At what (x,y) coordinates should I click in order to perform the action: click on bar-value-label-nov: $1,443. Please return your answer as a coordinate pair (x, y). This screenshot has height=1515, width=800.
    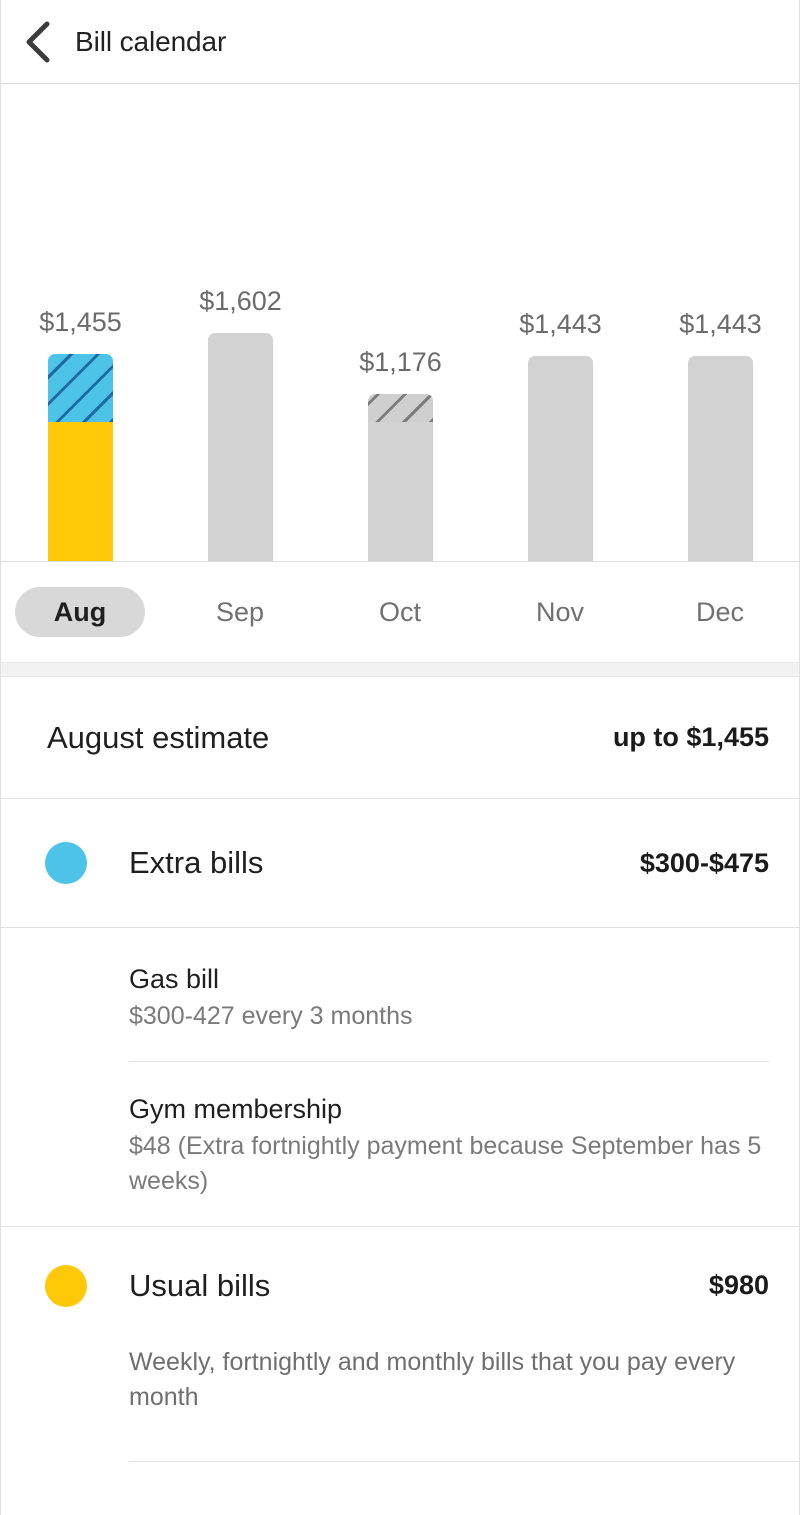
    Looking at the image, I should click on (560, 324).